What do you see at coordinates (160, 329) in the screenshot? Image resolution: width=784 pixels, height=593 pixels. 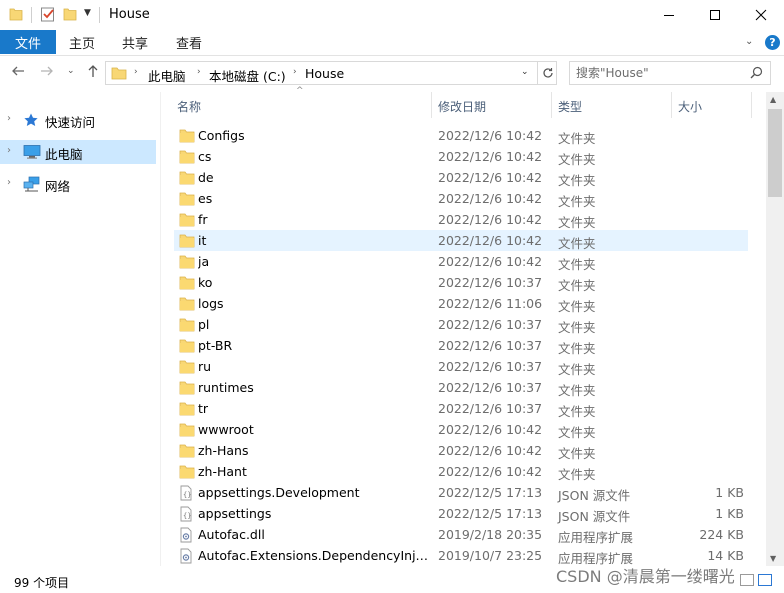 I see `pane-divider` at bounding box center [160, 329].